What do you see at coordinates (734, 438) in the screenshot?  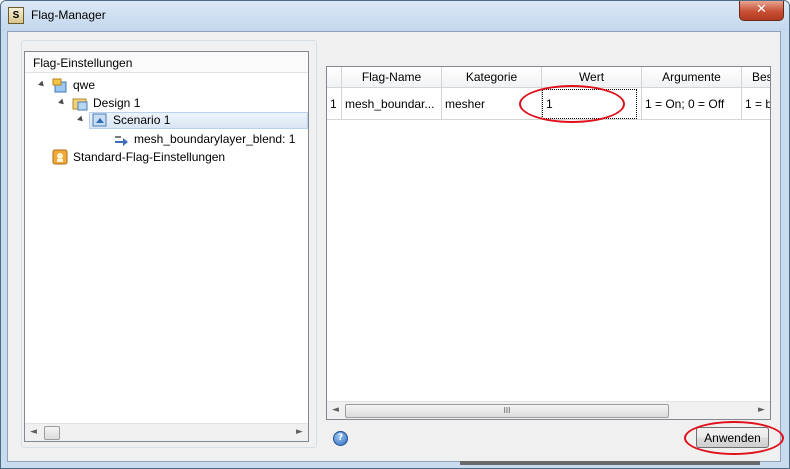 I see `annotation-circle-apply` at bounding box center [734, 438].